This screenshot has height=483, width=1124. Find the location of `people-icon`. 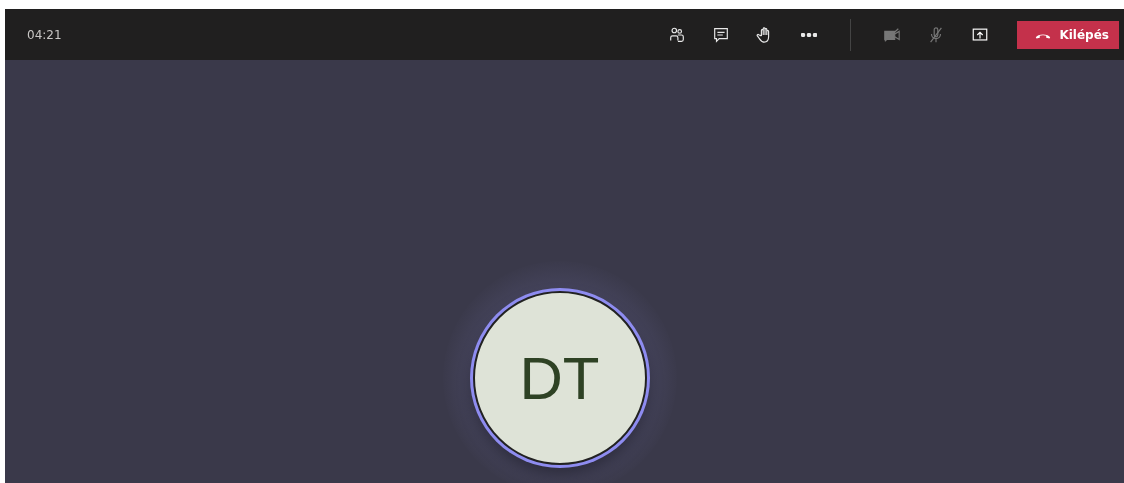

people-icon is located at coordinates (677, 34).